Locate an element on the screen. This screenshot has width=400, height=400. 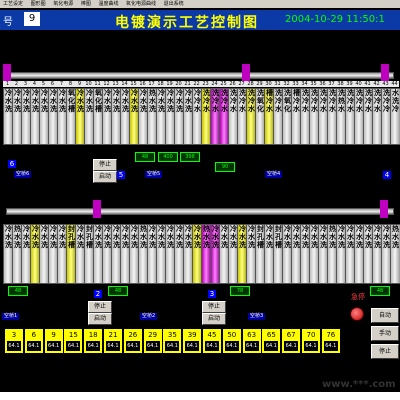
emergency-stop-icon is located at coordinates (357, 314).